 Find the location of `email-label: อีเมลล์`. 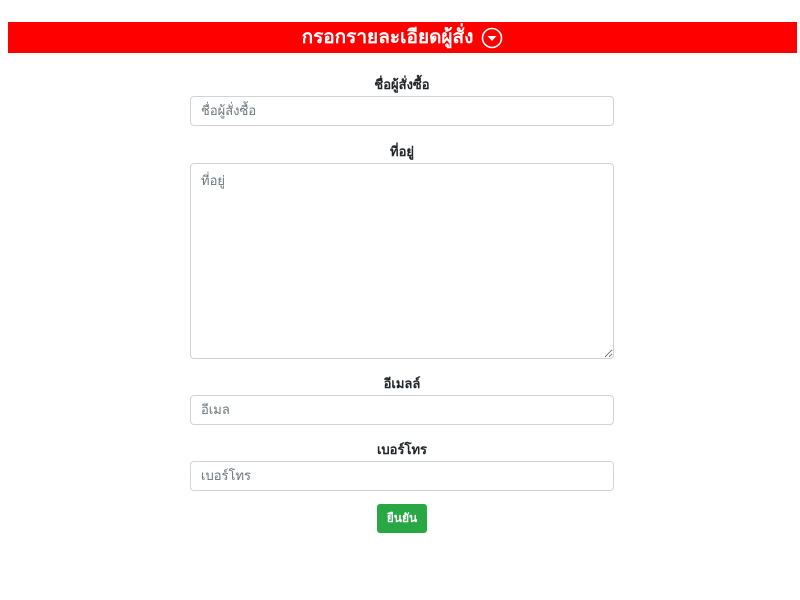

email-label: อีเมลล์ is located at coordinates (402, 384).